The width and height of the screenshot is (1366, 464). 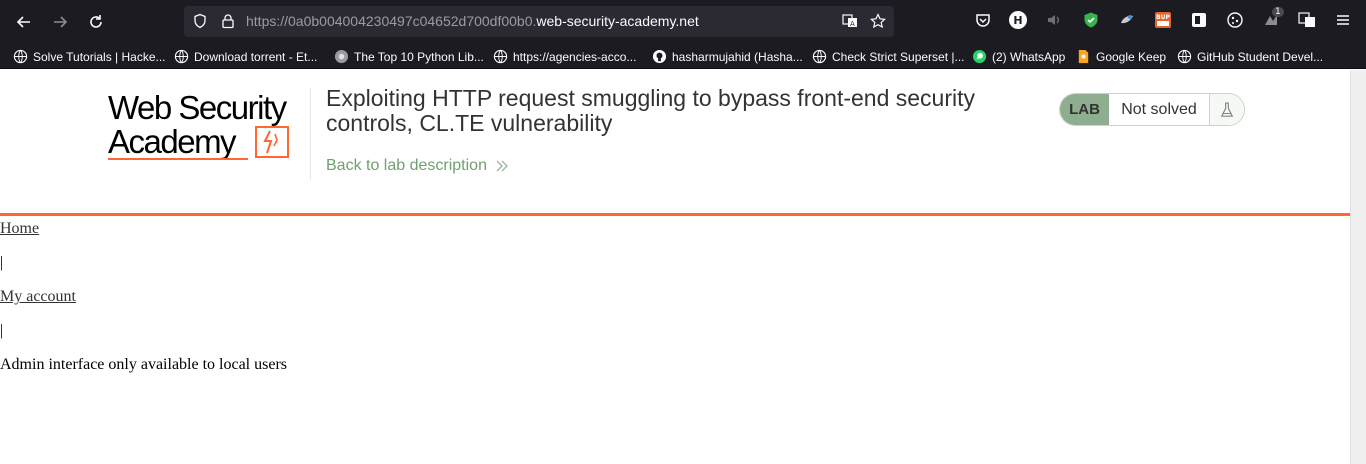 I want to click on svg-text: BUP, so click(x=1163, y=17).